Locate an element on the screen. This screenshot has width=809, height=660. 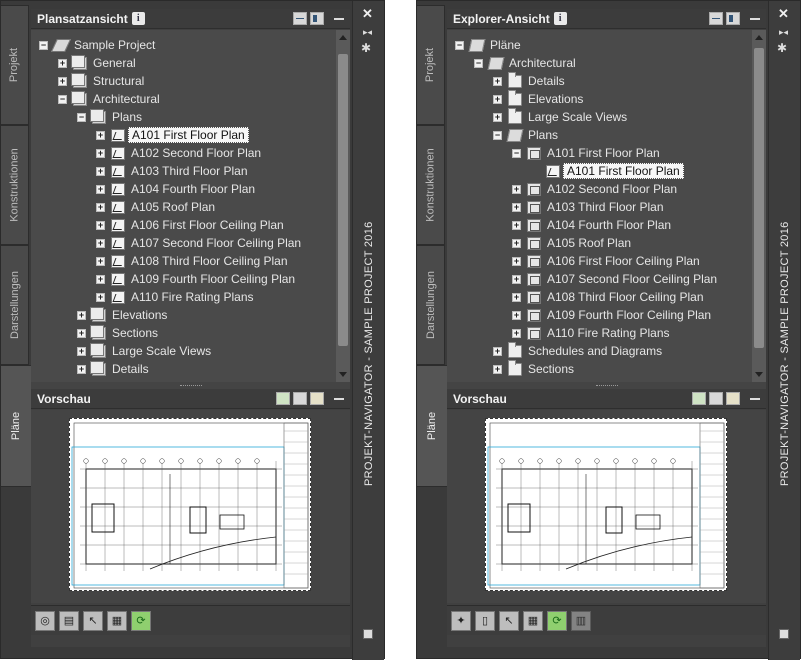
grid-icon: ▦ is located at coordinates (533, 620).